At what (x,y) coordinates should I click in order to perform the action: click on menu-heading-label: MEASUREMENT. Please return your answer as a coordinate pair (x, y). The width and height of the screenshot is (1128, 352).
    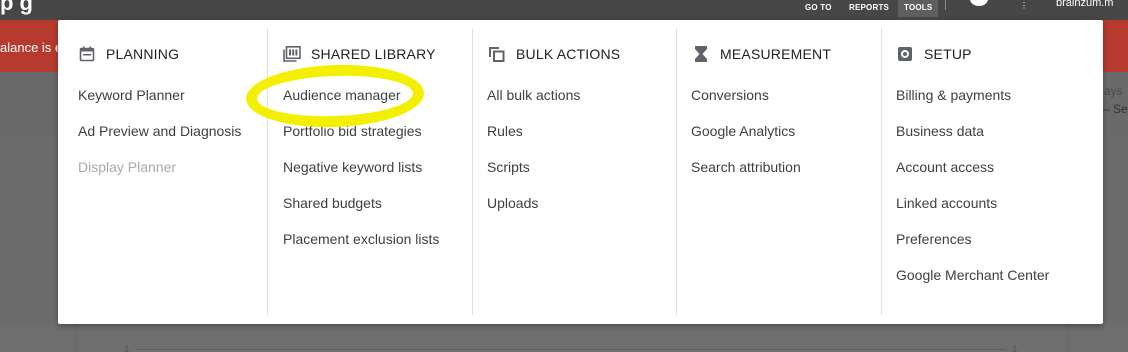
    Looking at the image, I should click on (776, 54).